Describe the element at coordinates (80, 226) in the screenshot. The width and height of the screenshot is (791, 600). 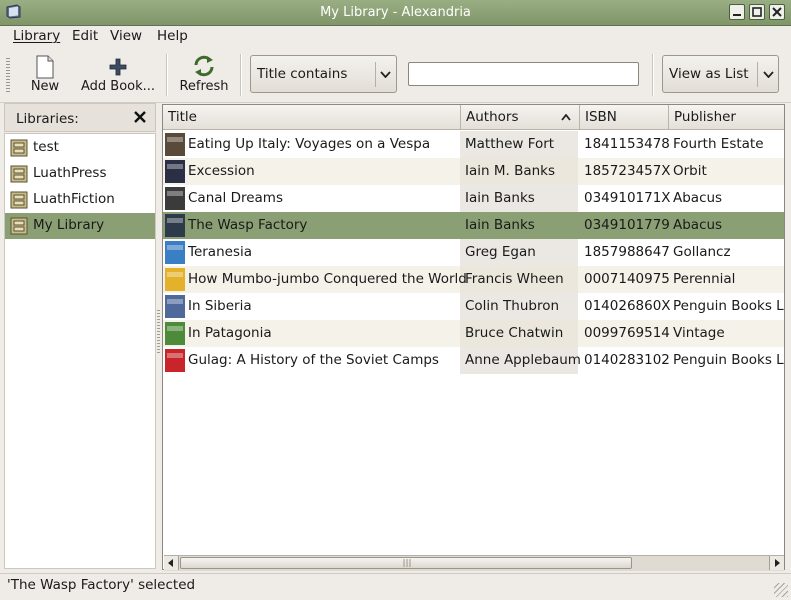
I see `library-item-my-library: My Library` at that location.